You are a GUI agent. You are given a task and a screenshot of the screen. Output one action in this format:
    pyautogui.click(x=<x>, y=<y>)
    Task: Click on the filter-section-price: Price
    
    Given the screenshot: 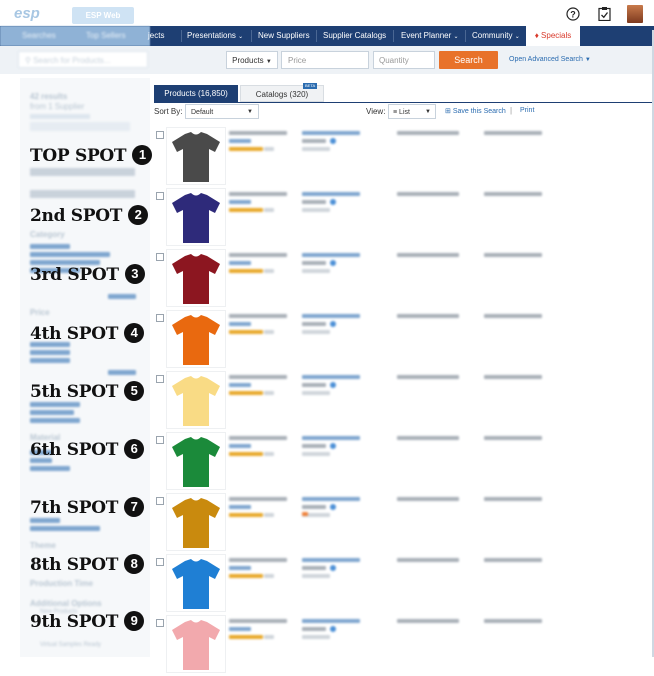 What is the action you would take?
    pyautogui.click(x=40, y=312)
    